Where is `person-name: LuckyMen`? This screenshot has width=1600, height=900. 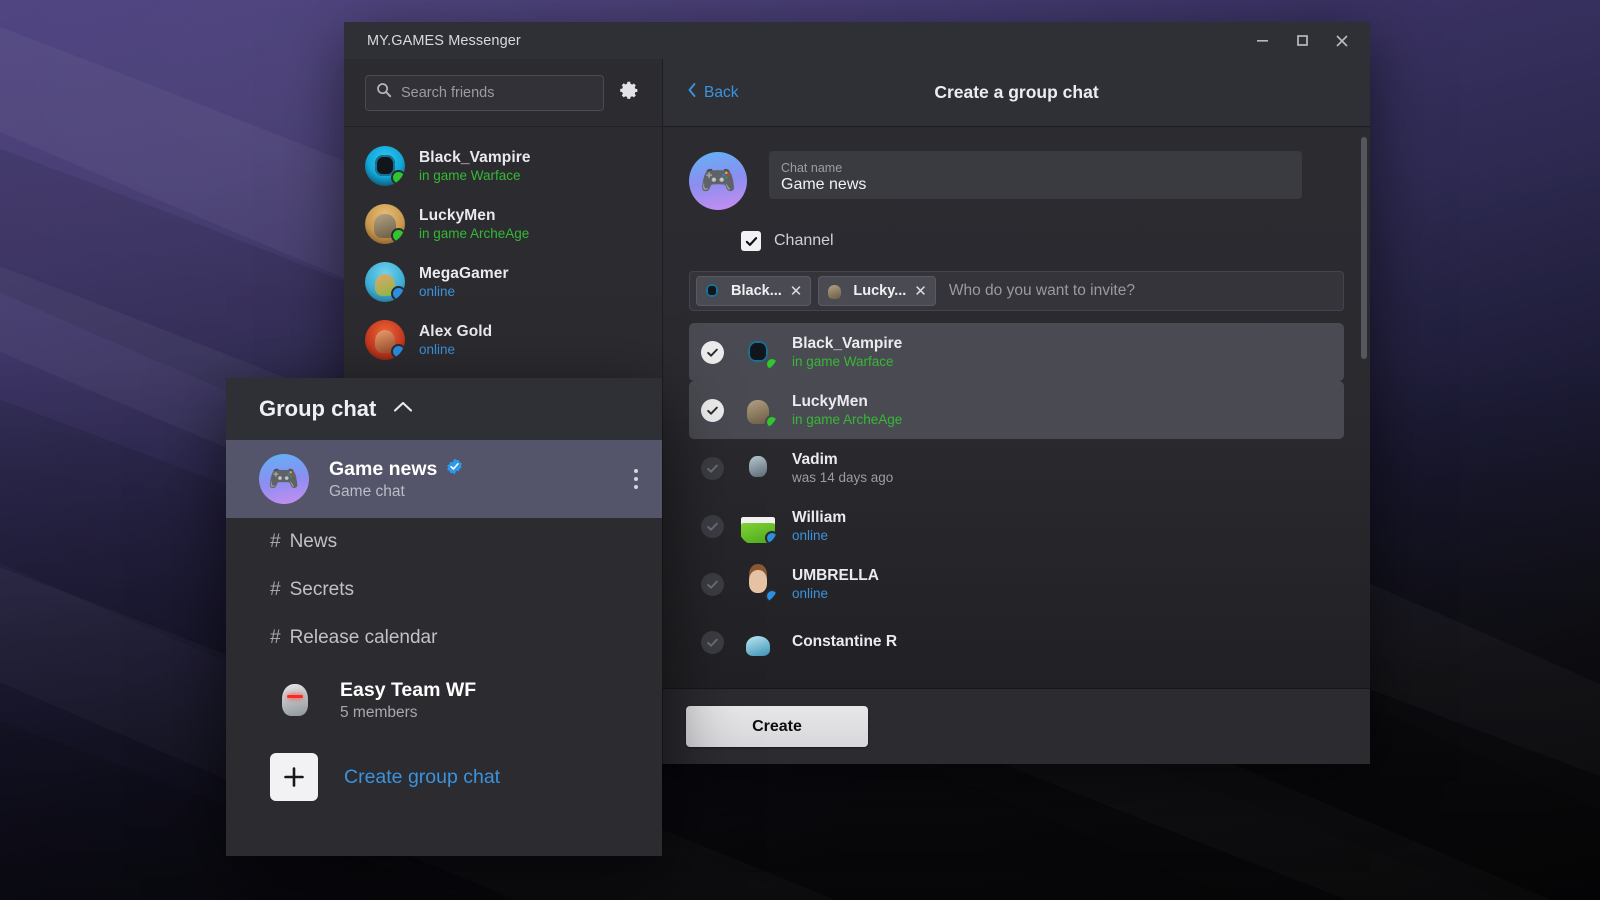 person-name: LuckyMen is located at coordinates (830, 401).